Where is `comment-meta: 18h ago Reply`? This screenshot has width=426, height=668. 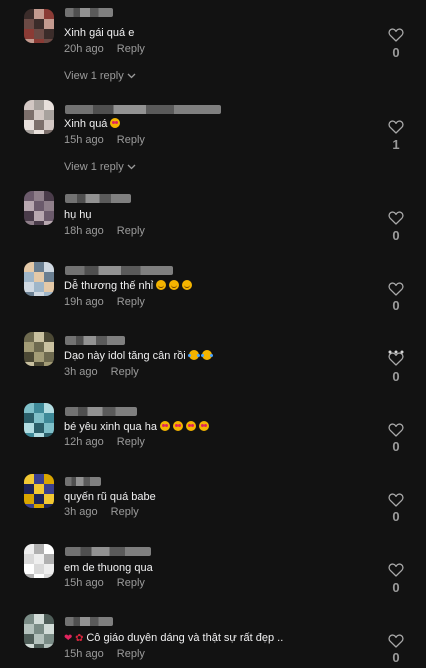 comment-meta: 18h ago Reply is located at coordinates (104, 231).